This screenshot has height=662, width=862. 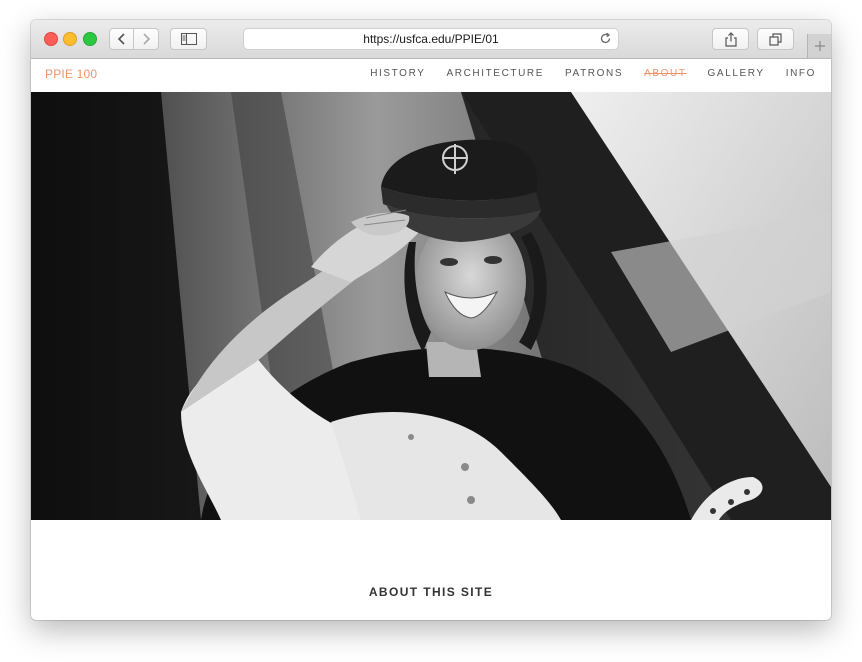 What do you see at coordinates (70, 39) in the screenshot?
I see `minimize-window-button` at bounding box center [70, 39].